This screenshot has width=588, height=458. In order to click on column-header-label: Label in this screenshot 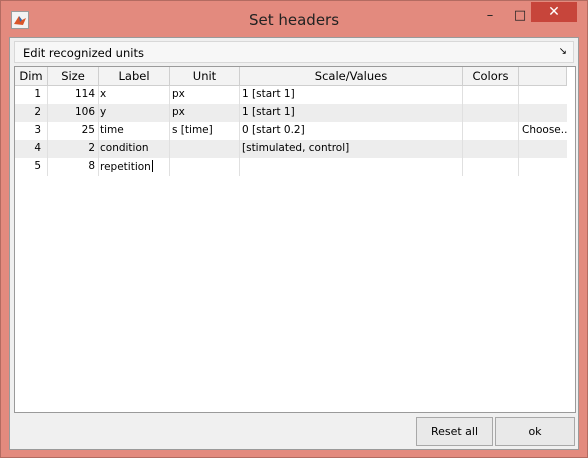, I will do `click(134, 76)`.